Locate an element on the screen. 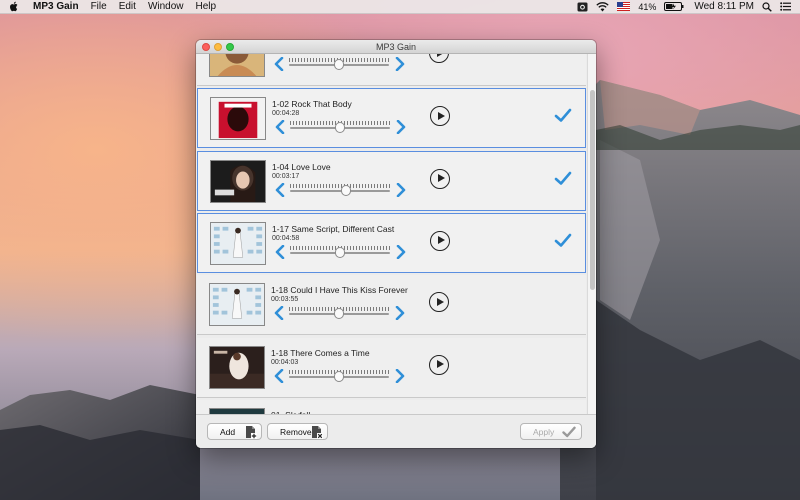  track-title: 1-18 Could I Have This Kiss Forever is located at coordinates (339, 290).